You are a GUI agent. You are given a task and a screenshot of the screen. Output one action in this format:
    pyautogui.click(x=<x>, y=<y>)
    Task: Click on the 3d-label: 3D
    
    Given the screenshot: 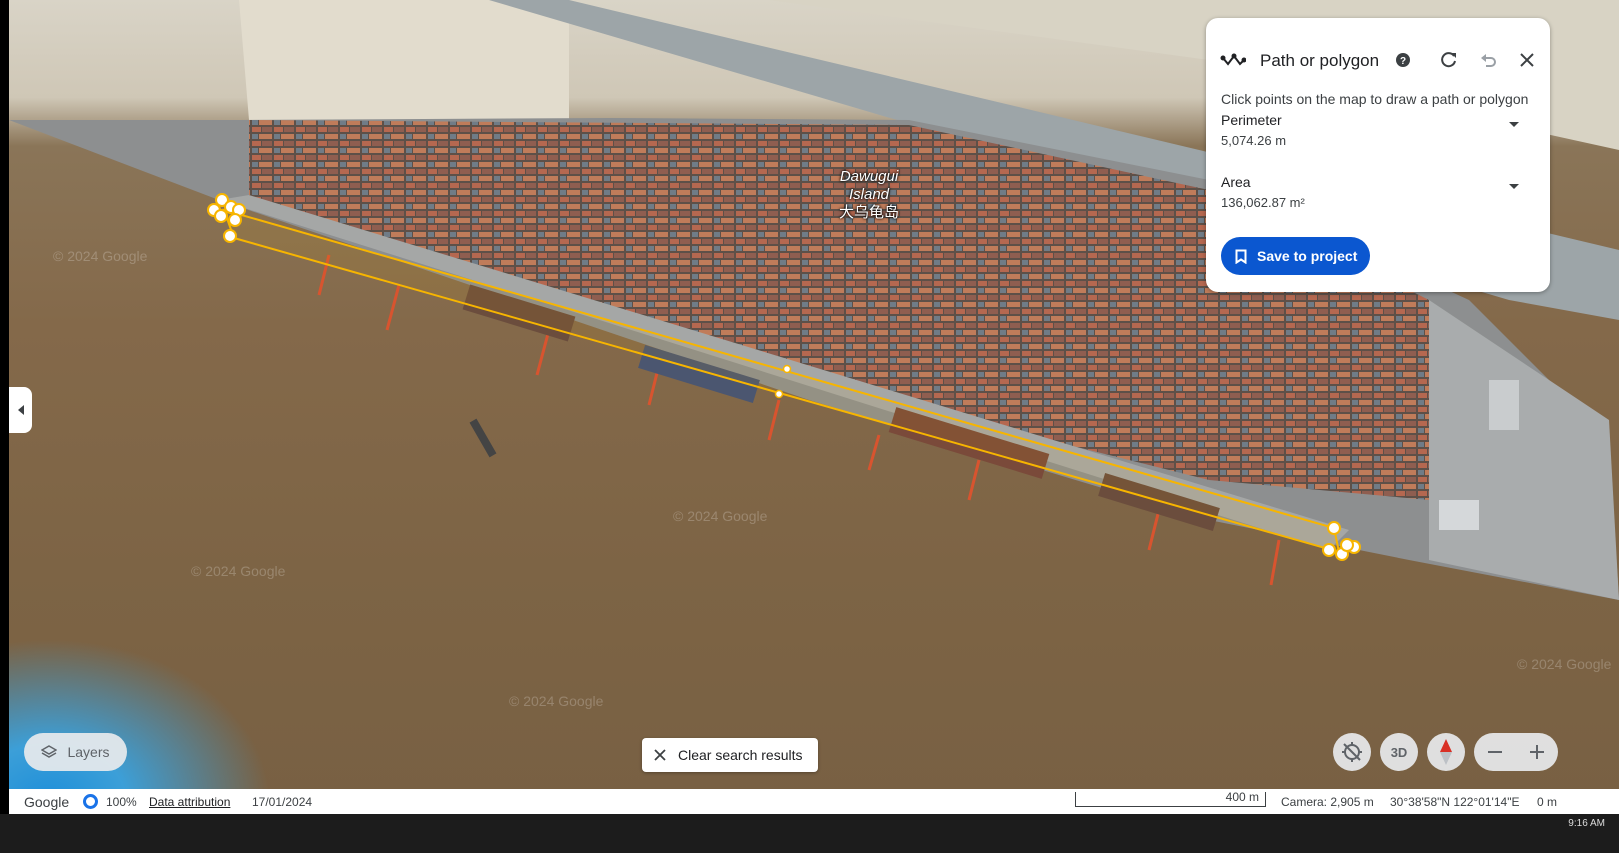 What is the action you would take?
    pyautogui.click(x=1399, y=752)
    